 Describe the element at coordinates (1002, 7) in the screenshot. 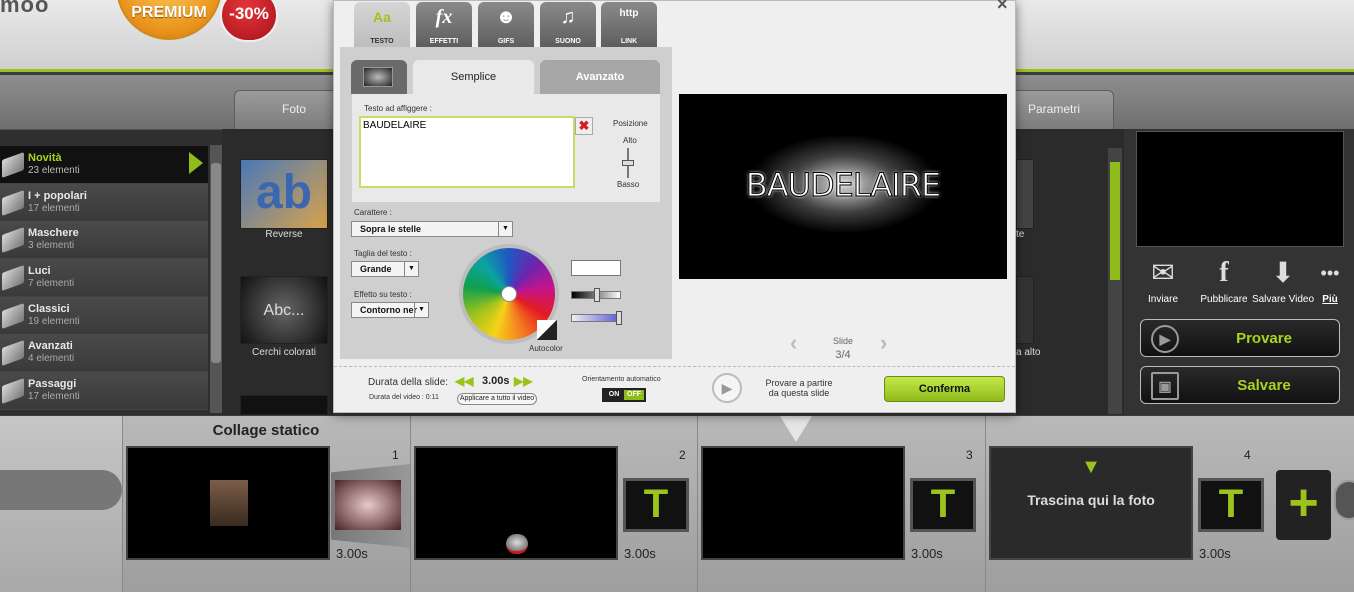

I see `close-icon: ×` at that location.